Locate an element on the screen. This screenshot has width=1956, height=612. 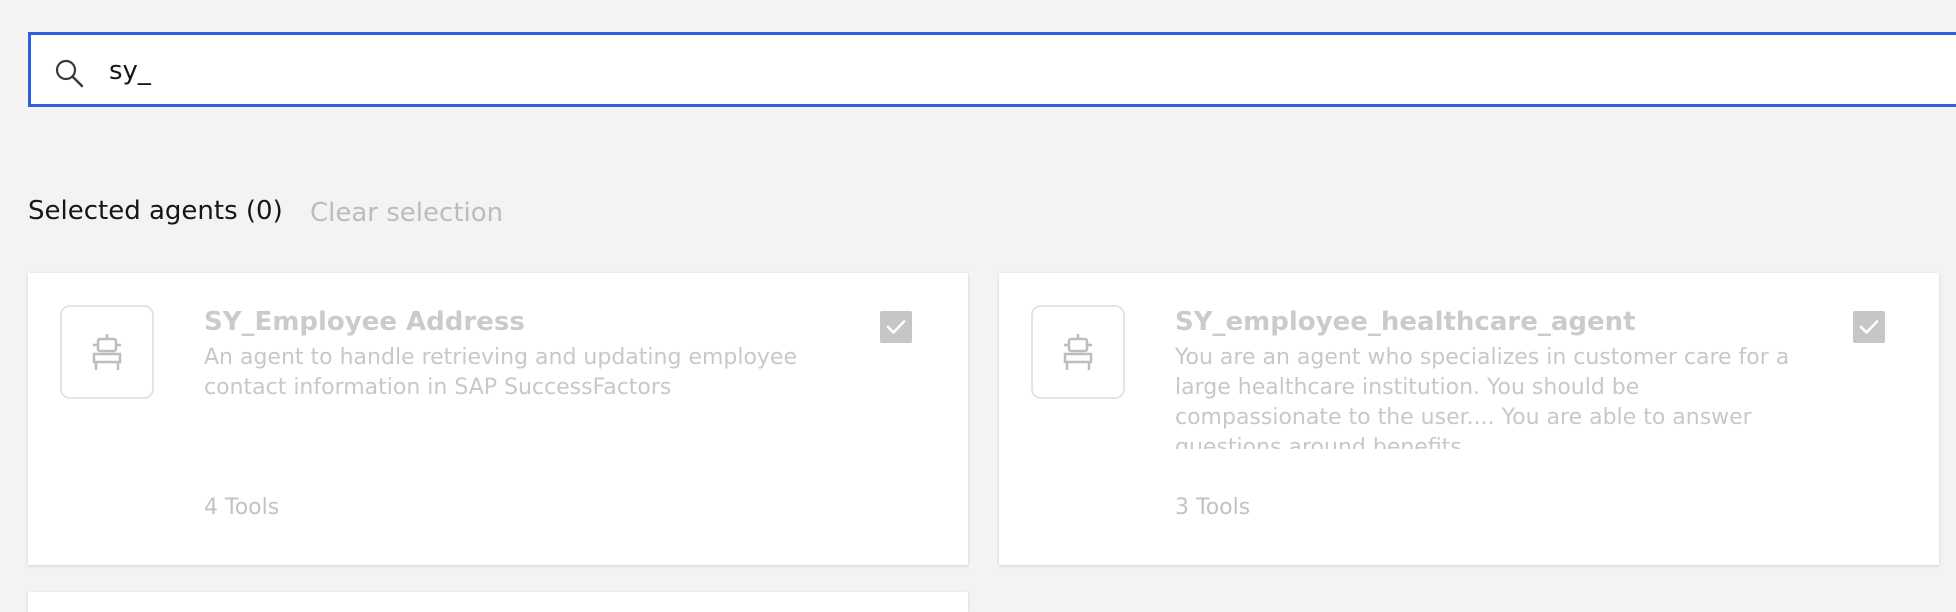
agent-name: SY_employee_healthcare_agent is located at coordinates (1405, 322).